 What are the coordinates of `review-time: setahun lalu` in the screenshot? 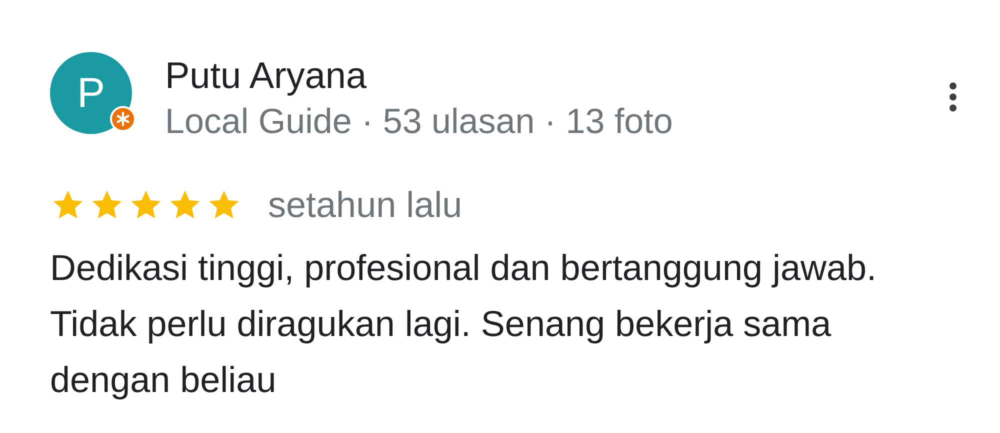 It's located at (365, 205).